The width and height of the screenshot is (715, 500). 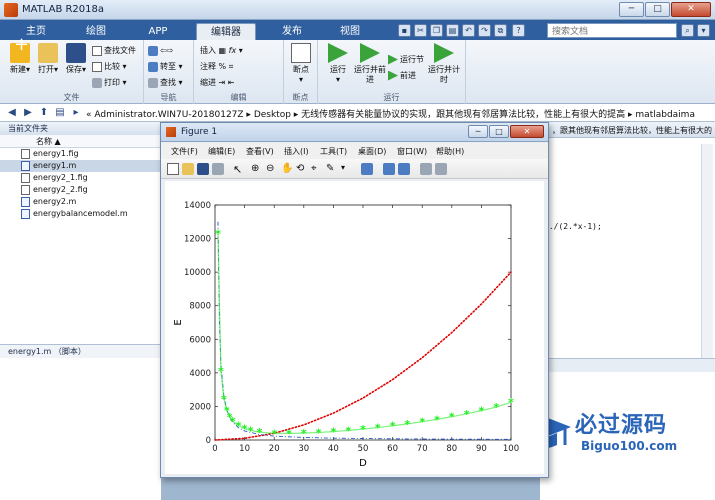 I want to click on maximize-button: □, so click(x=657, y=9).